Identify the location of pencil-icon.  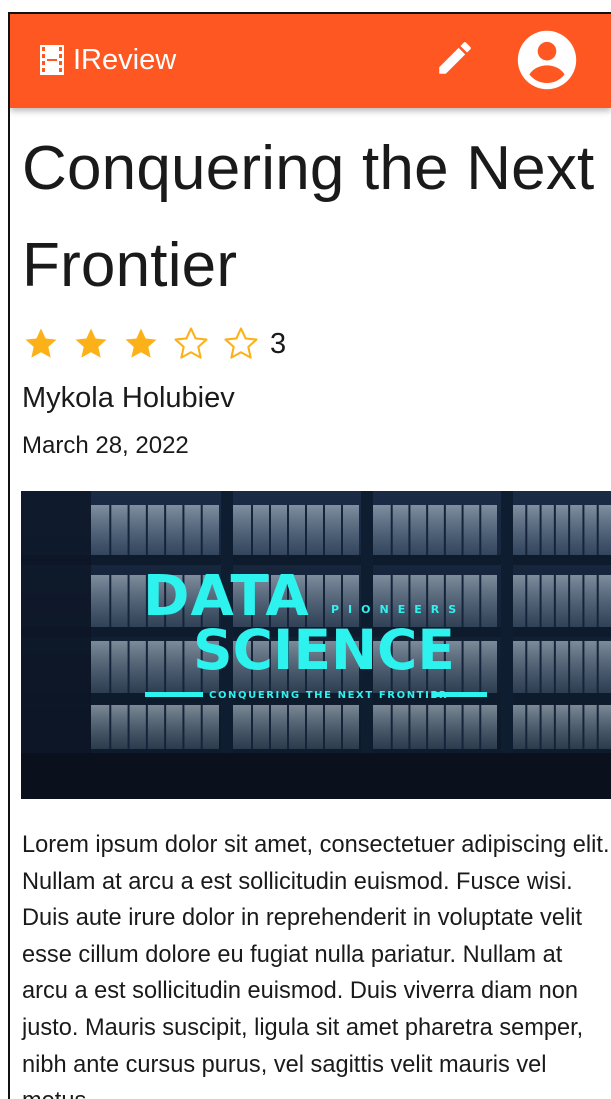
(455, 60).